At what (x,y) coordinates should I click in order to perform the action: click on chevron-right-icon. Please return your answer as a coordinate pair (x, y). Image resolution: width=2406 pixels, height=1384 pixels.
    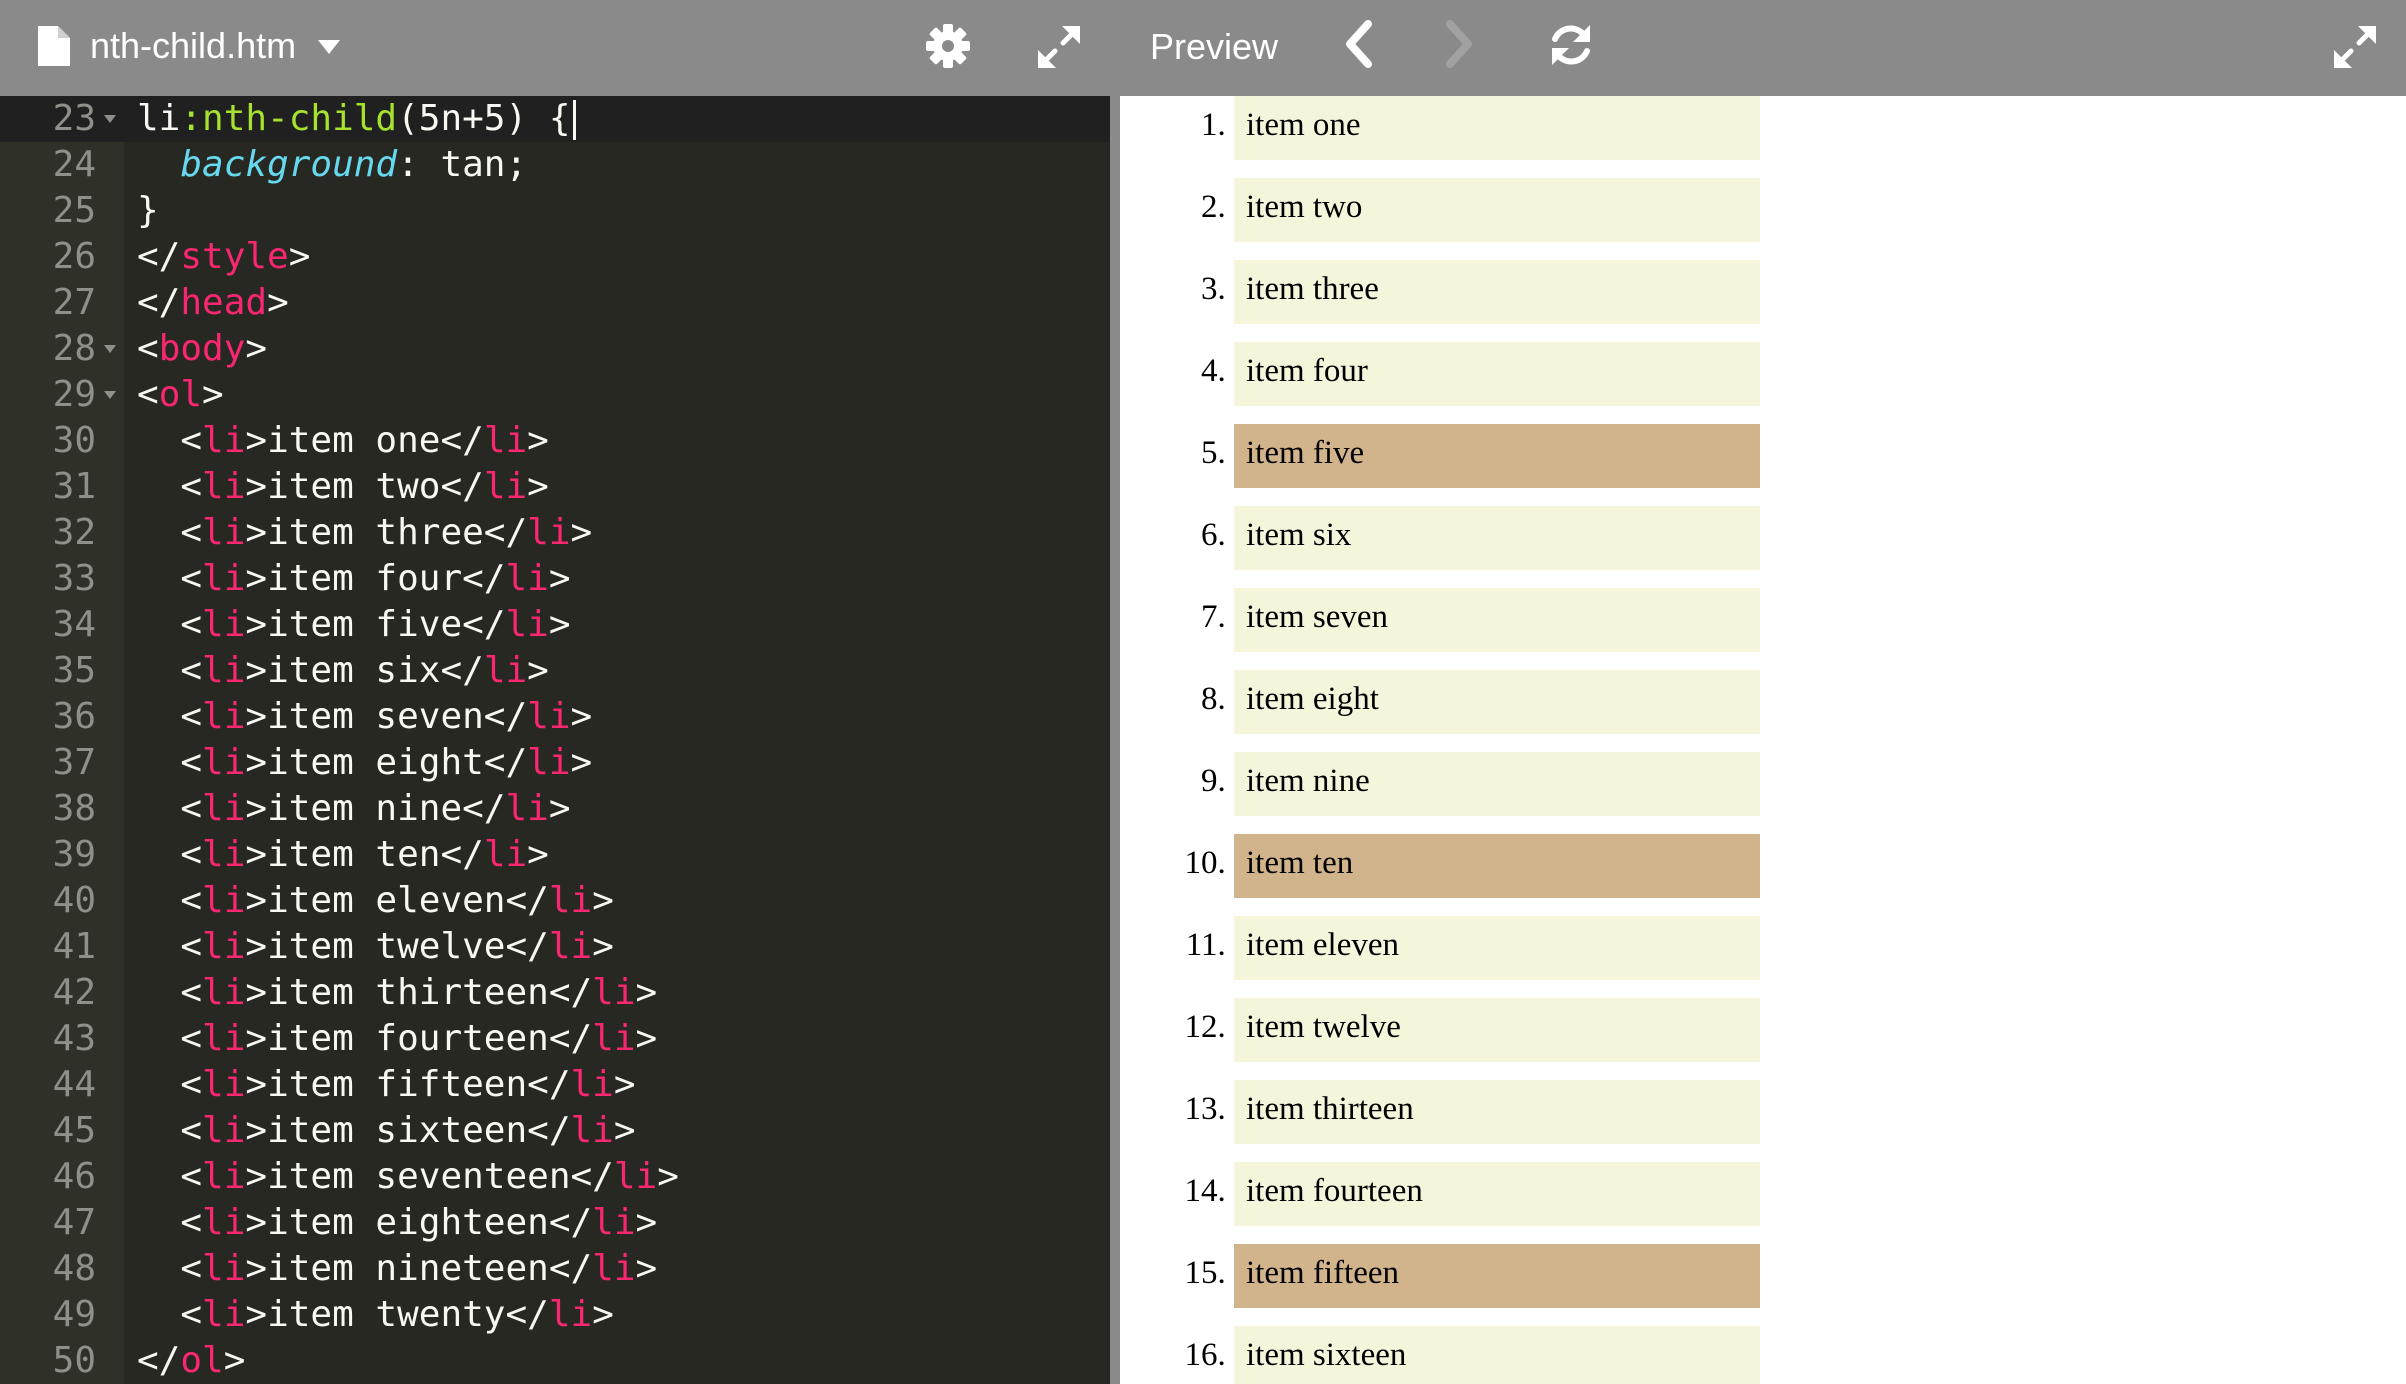
    Looking at the image, I should click on (1459, 44).